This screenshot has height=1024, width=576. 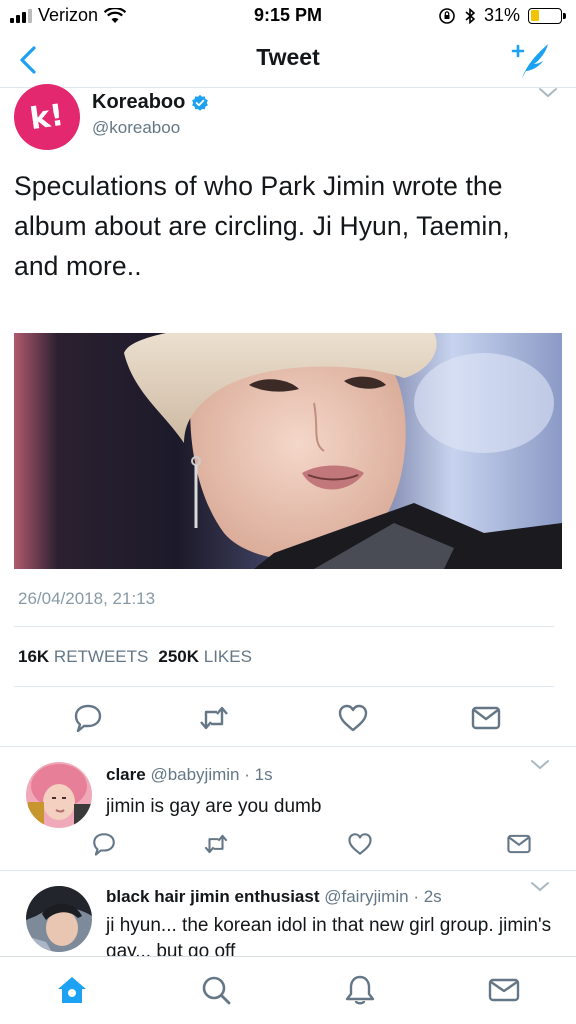 What do you see at coordinates (72, 990) in the screenshot?
I see `home-icon` at bounding box center [72, 990].